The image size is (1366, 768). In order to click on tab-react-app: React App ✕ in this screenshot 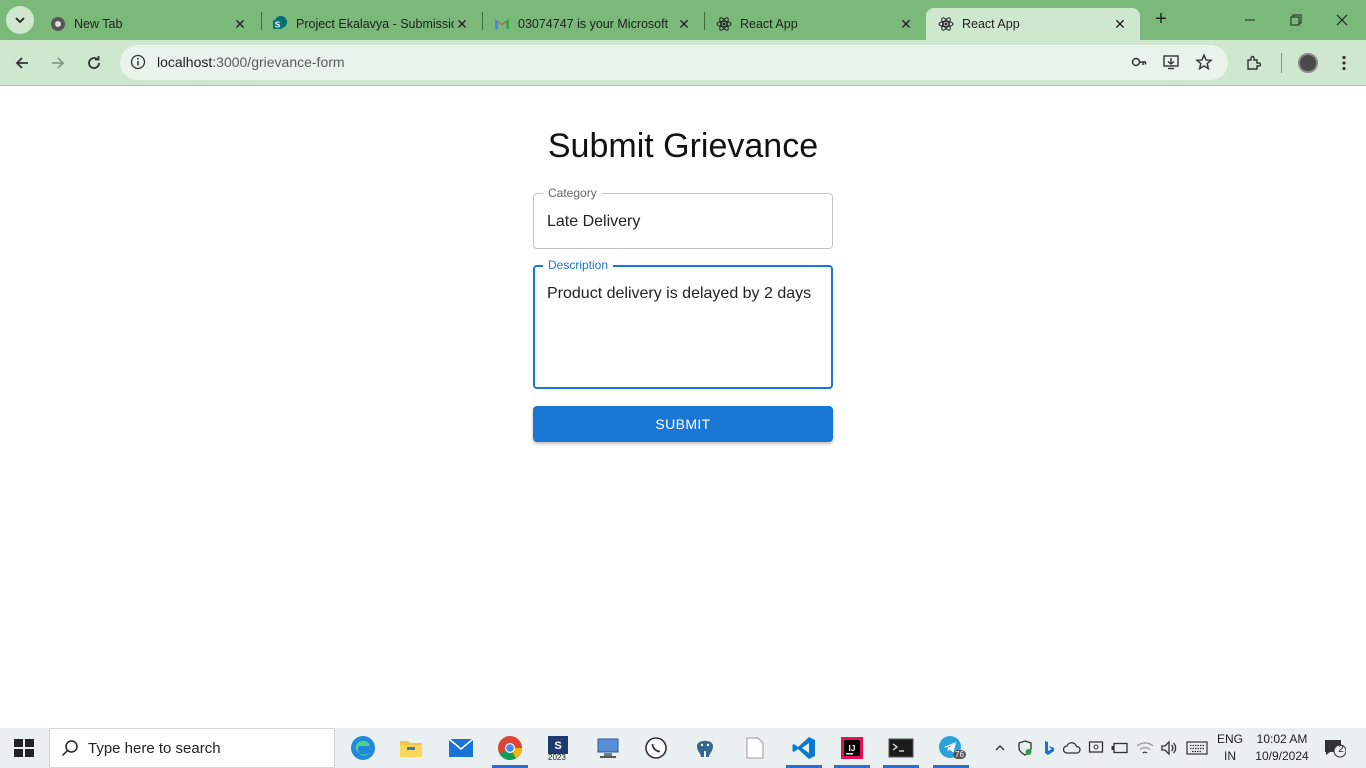, I will do `click(815, 24)`.